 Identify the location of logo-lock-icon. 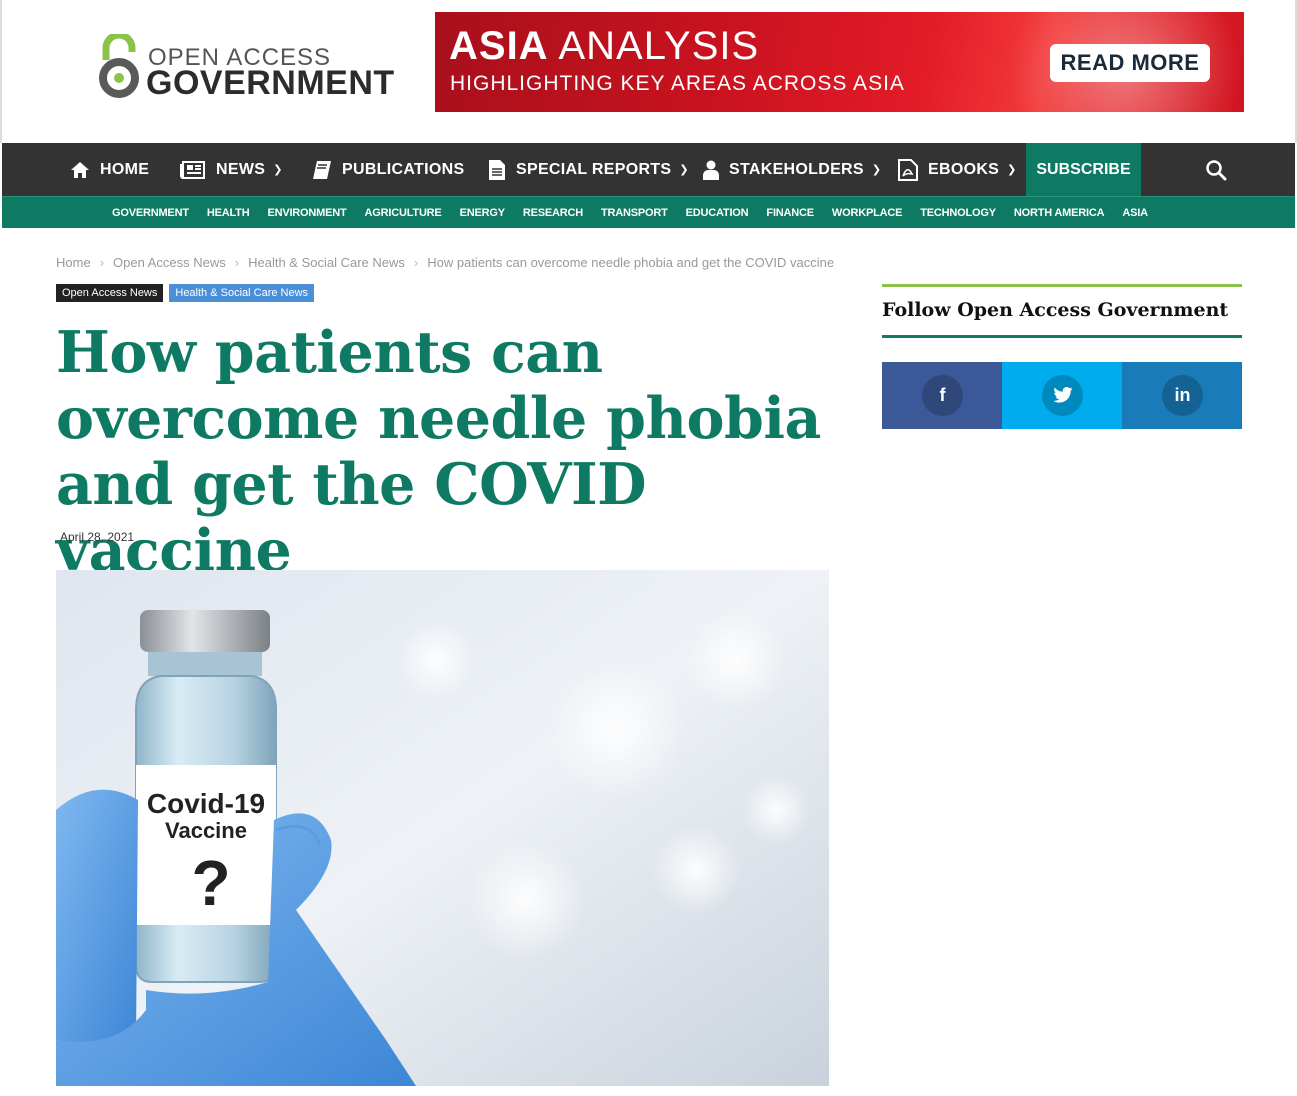
(119, 66).